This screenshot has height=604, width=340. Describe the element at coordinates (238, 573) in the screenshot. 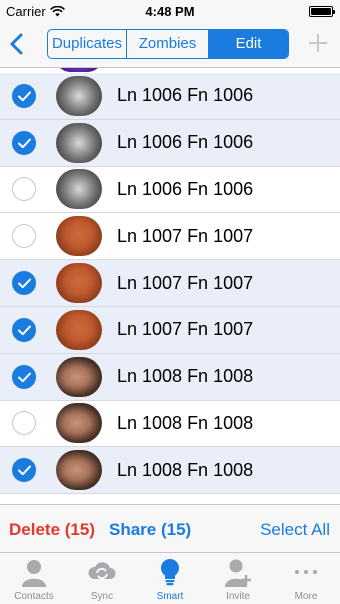

I see `add-person-icon` at that location.